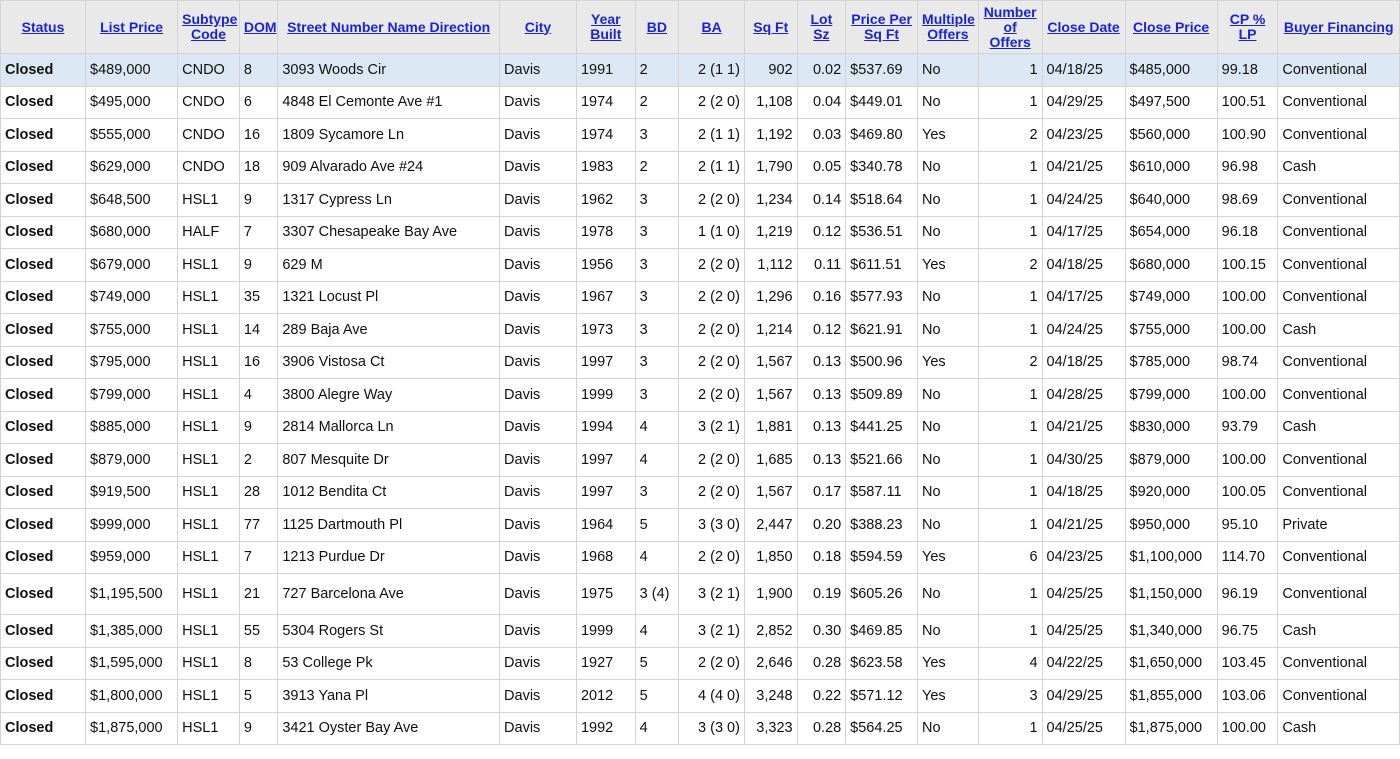 The image size is (1400, 759). What do you see at coordinates (821, 27) in the screenshot?
I see `column-header-lot: Lot Sz` at bounding box center [821, 27].